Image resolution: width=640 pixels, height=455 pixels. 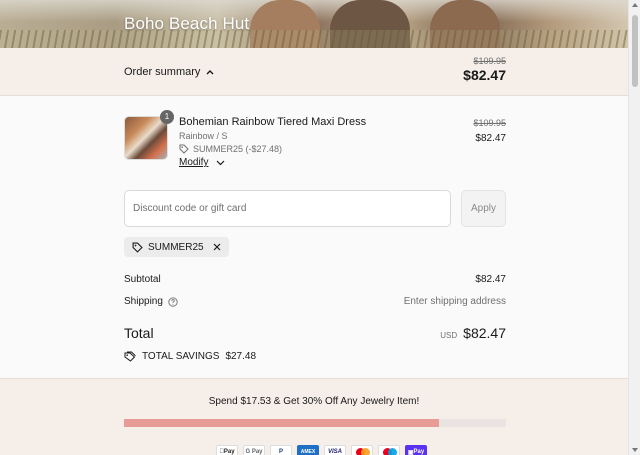 I want to click on product-title: Bohemian Rainbow Tiered Maxi Dress, so click(x=273, y=122).